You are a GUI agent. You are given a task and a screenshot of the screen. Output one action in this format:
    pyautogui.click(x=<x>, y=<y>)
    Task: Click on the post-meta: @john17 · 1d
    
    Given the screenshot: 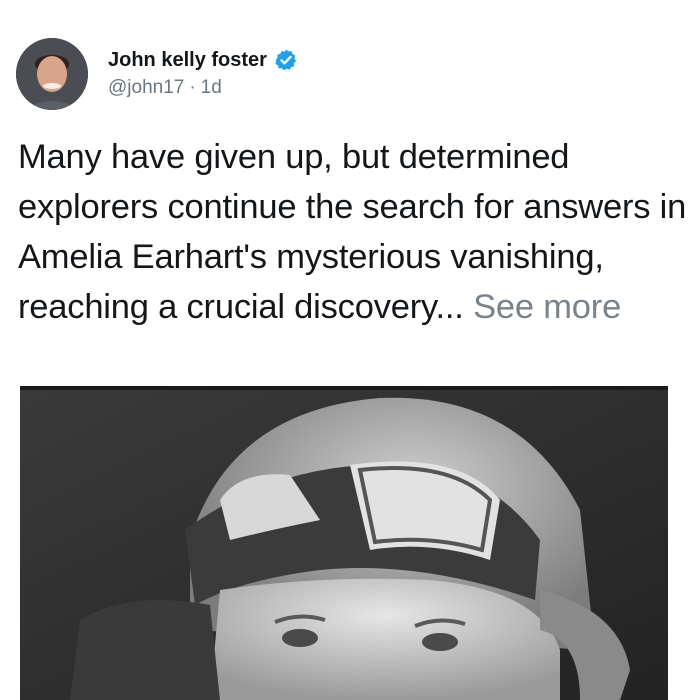 What is the action you would take?
    pyautogui.click(x=203, y=88)
    